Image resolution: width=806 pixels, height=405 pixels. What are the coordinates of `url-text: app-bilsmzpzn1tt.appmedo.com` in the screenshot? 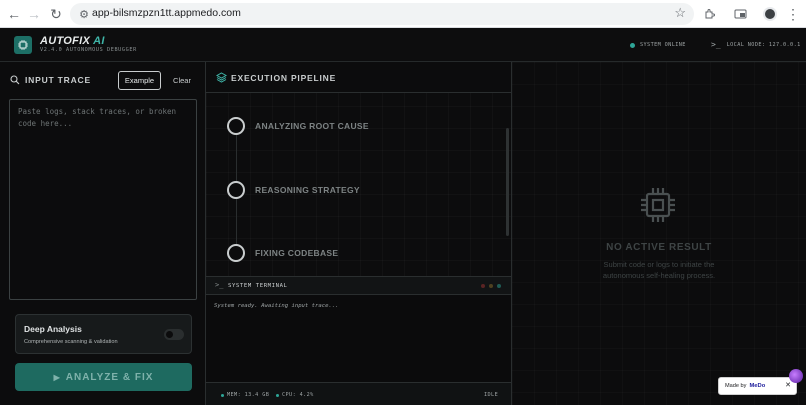 It's located at (166, 13).